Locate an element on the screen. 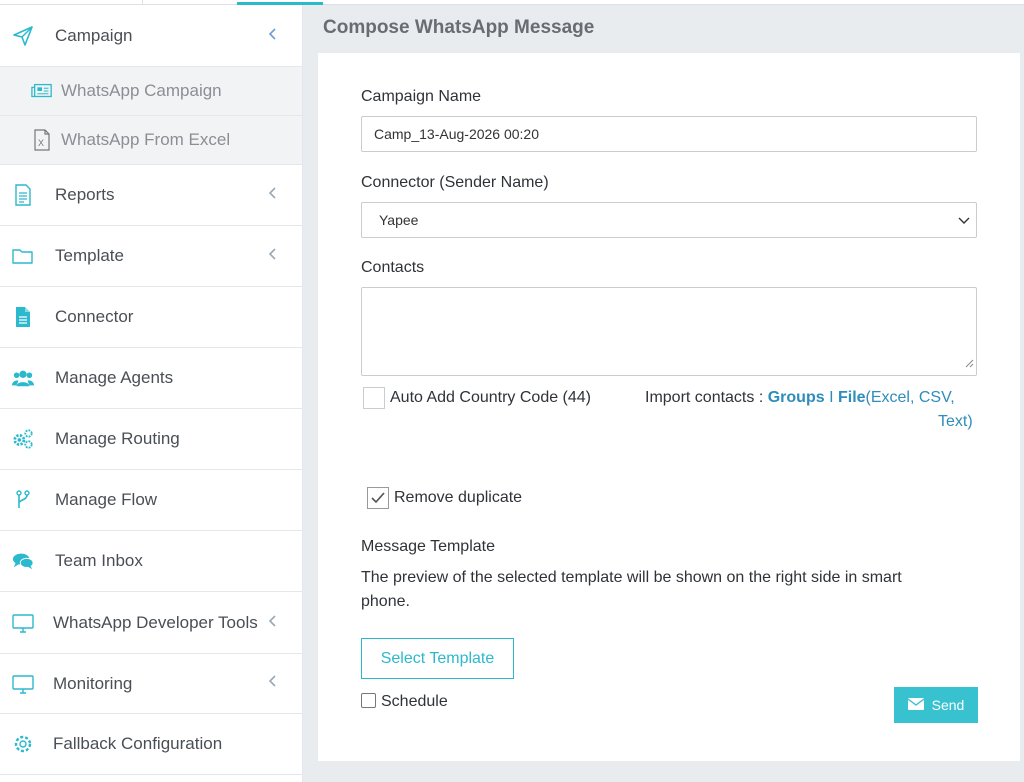 This screenshot has width=1024, height=782. sidebar-item-label: Reports is located at coordinates (85, 194).